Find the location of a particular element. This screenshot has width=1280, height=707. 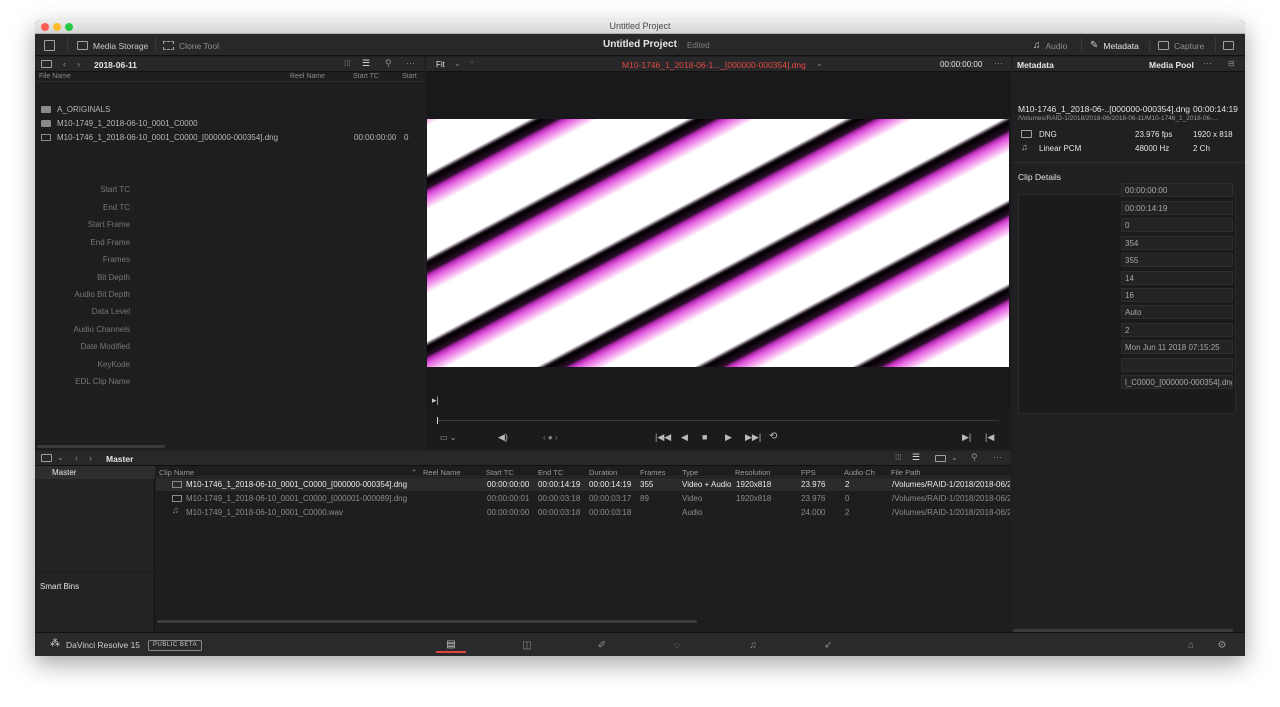

fullscreen-button is located at coordinates (1228, 45).